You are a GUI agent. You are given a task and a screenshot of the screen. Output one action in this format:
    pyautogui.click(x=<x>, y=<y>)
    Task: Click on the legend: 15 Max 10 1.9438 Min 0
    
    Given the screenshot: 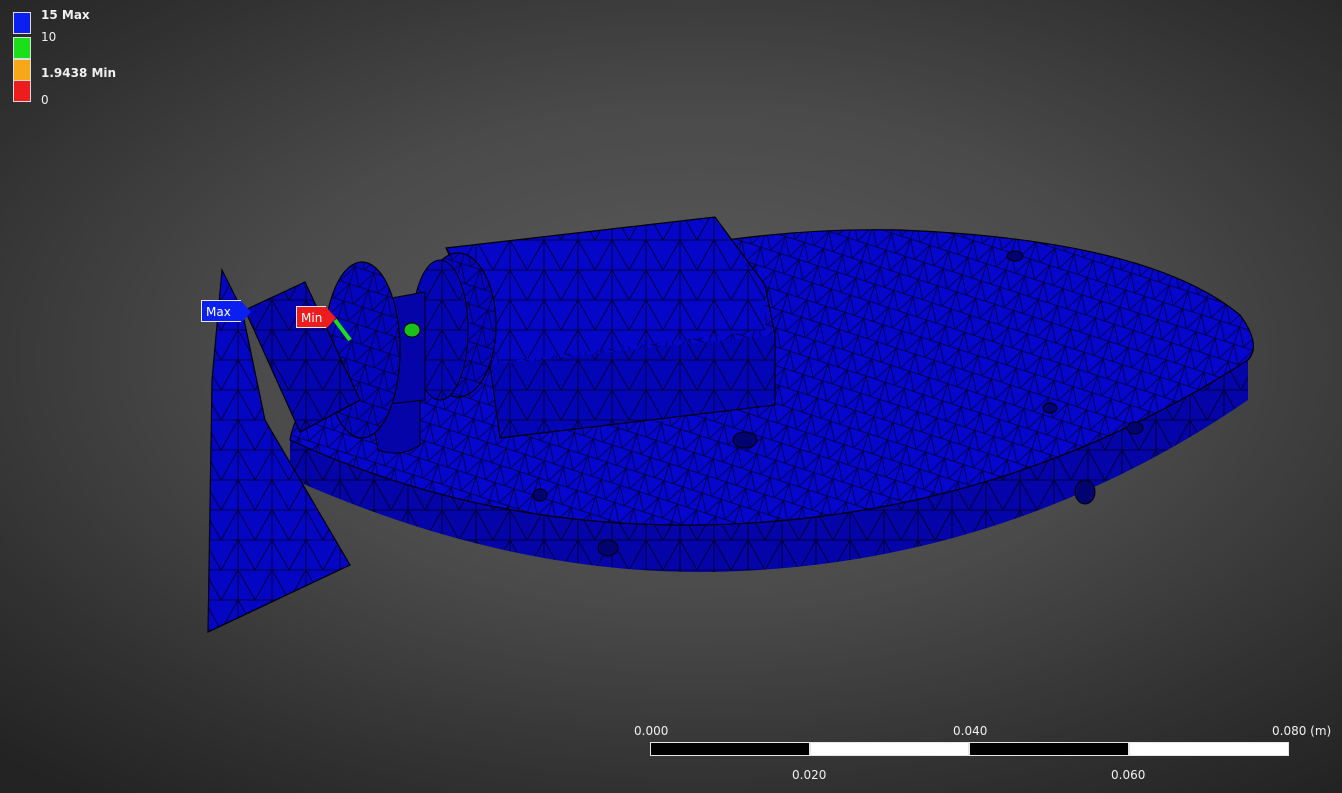 What is the action you would take?
    pyautogui.click(x=83, y=63)
    